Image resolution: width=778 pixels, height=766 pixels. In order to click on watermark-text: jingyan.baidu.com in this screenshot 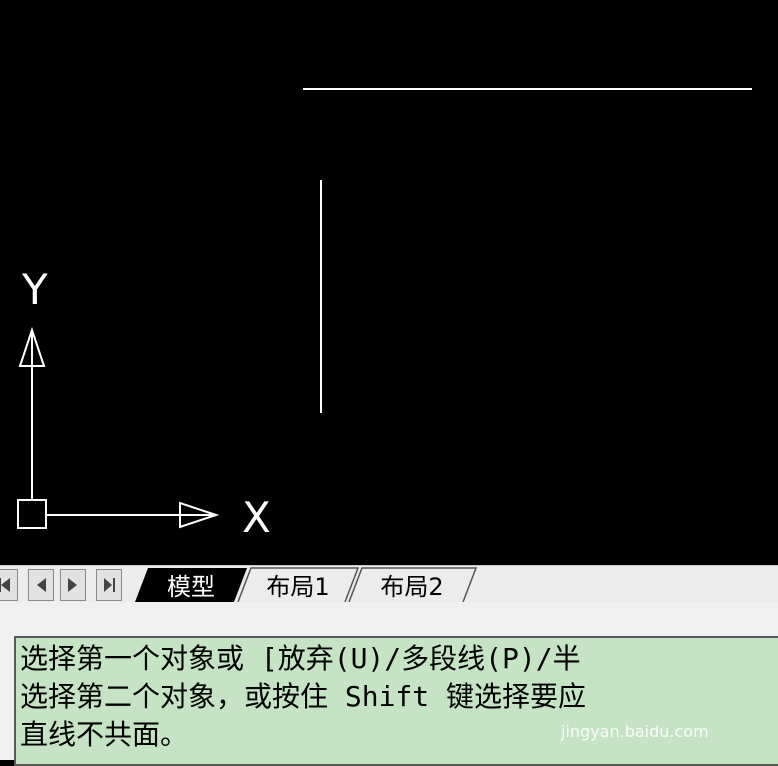, I will do `click(635, 731)`.